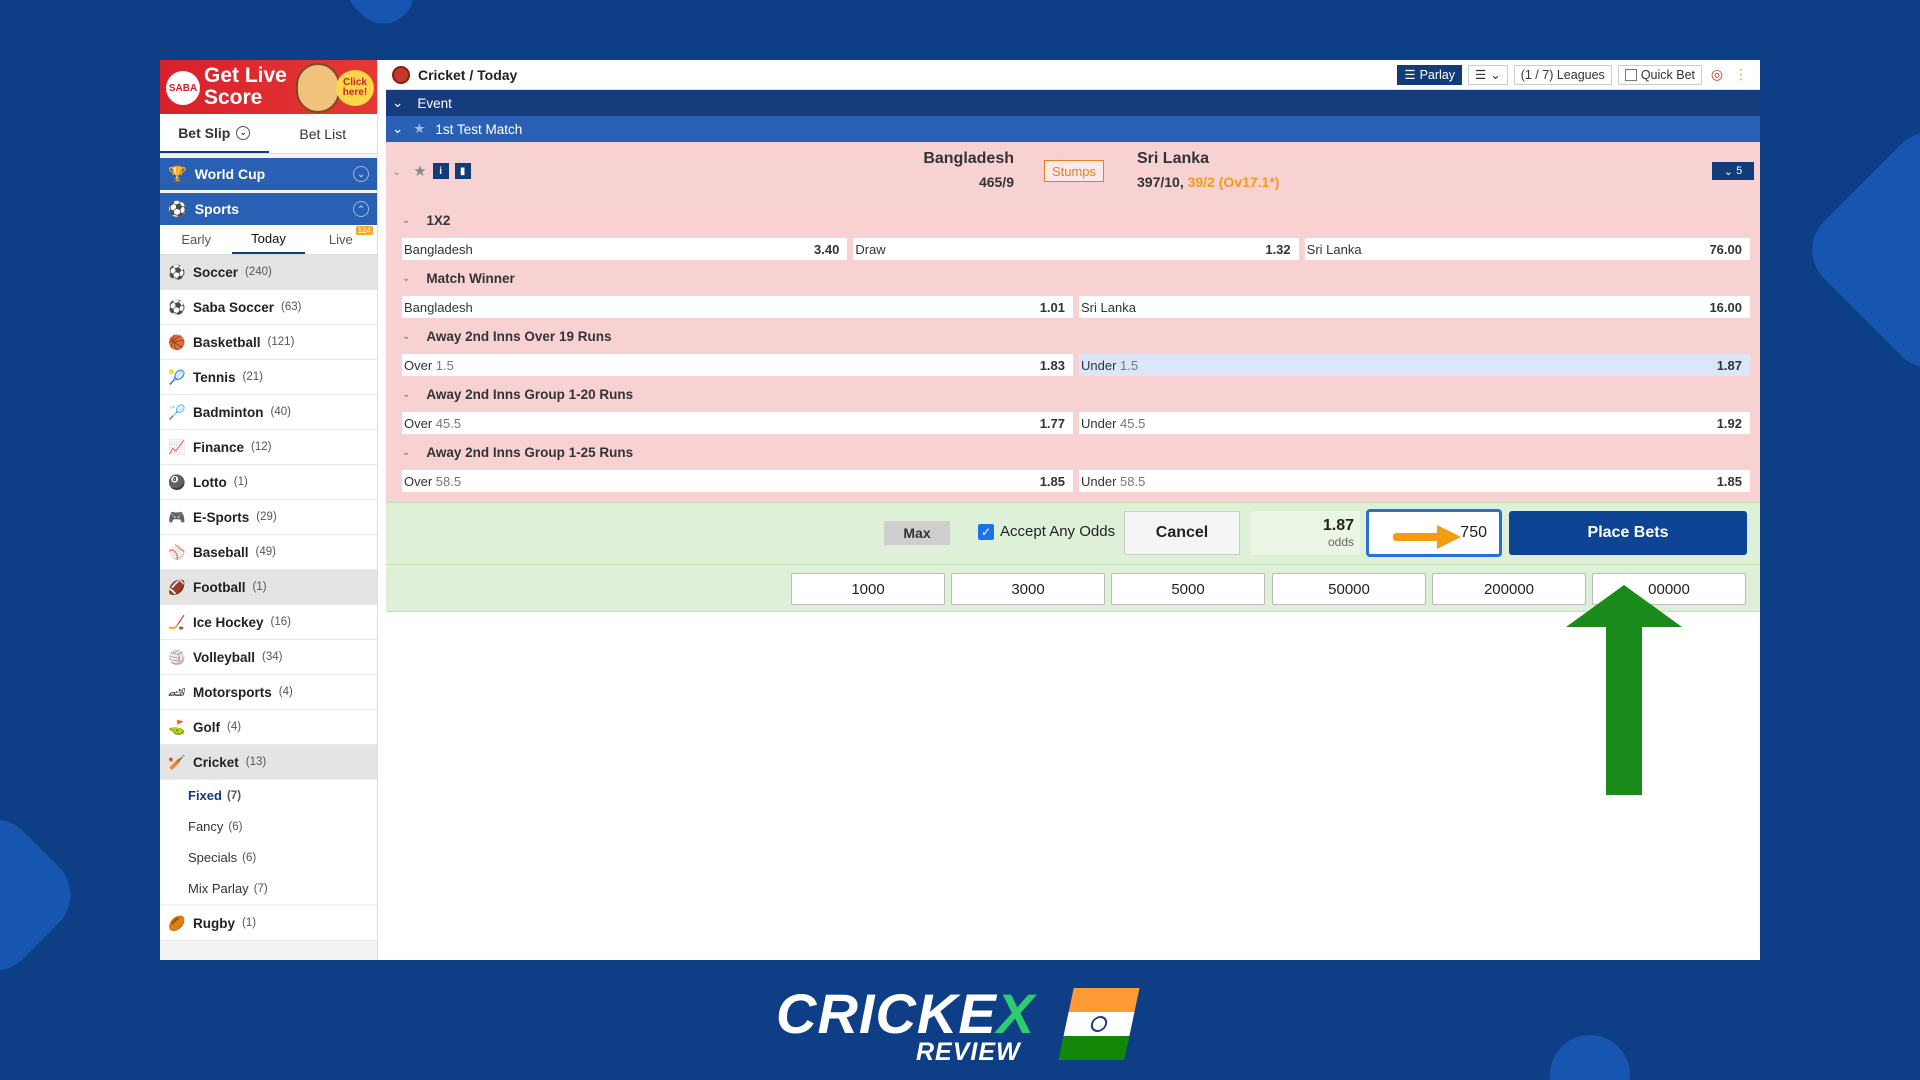  Describe the element at coordinates (268, 342) in the screenshot. I see `sidebar-item-basketball: 🏀 Basketball (121)` at that location.